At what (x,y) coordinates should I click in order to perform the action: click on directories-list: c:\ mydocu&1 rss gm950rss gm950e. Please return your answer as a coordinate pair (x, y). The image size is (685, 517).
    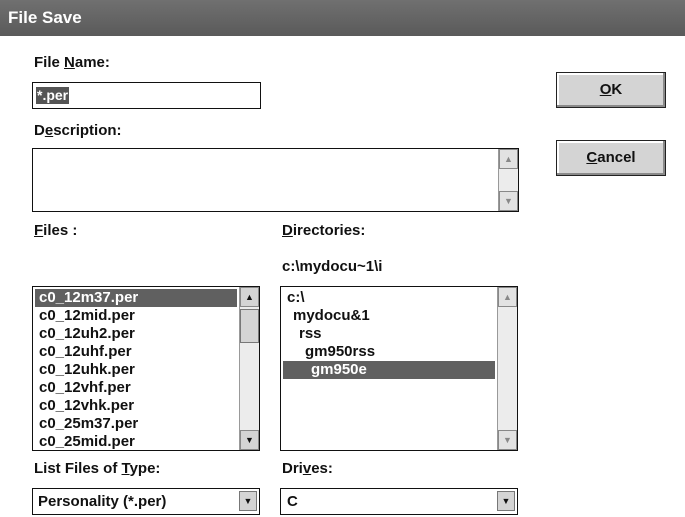
    Looking at the image, I should click on (389, 334).